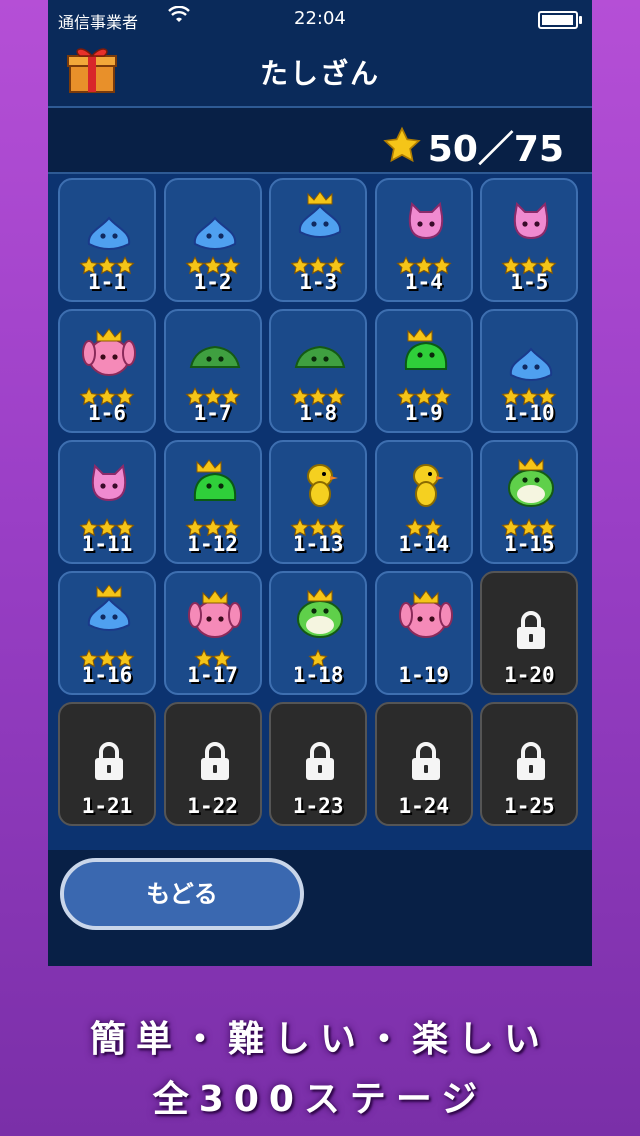 This screenshot has height=1136, width=640. Describe the element at coordinates (495, 149) in the screenshot. I see `star-total-text: 50／75` at that location.